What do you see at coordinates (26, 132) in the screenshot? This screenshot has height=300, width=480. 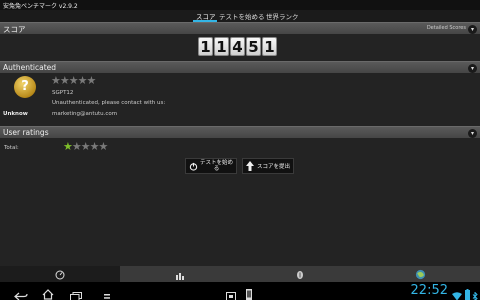 I see `ratings-section-title: User ratings` at bounding box center [26, 132].